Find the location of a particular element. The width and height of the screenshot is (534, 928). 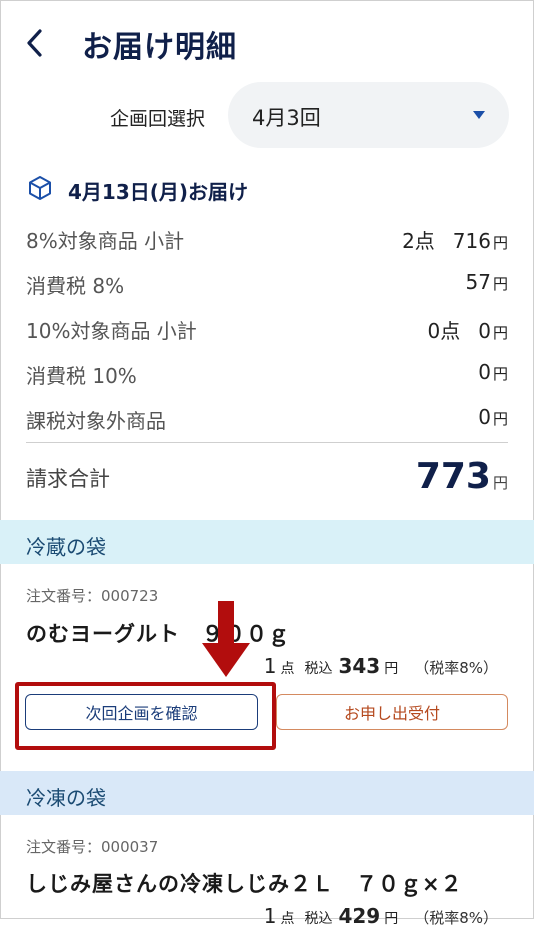

price: 343 is located at coordinates (359, 666).